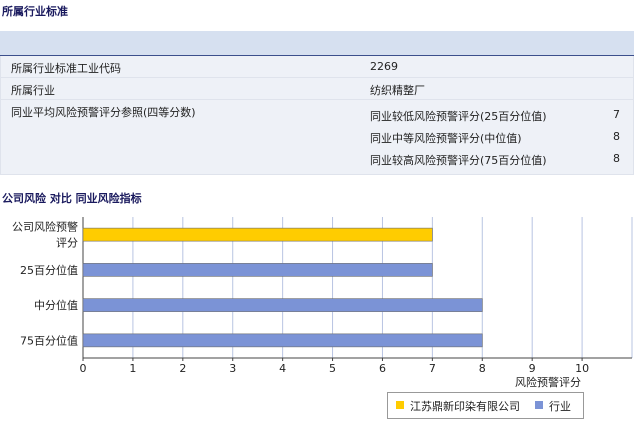 This screenshot has height=421, width=634. Describe the element at coordinates (103, 112) in the screenshot. I see `row-label-peer-average: 同业平均风险预警评分参照(四等分数)` at that location.